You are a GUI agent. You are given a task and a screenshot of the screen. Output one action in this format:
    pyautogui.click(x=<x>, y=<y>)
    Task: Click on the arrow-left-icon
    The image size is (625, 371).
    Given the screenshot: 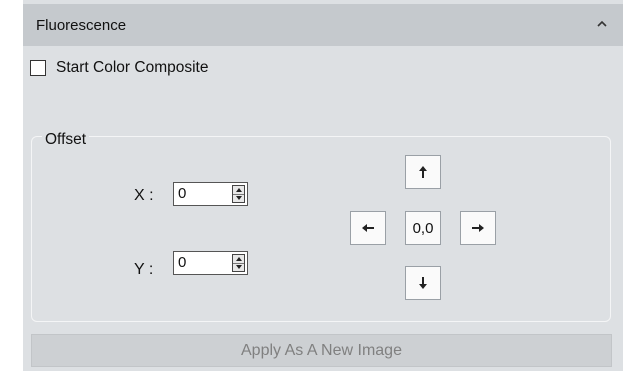 What is the action you would take?
    pyautogui.click(x=368, y=228)
    